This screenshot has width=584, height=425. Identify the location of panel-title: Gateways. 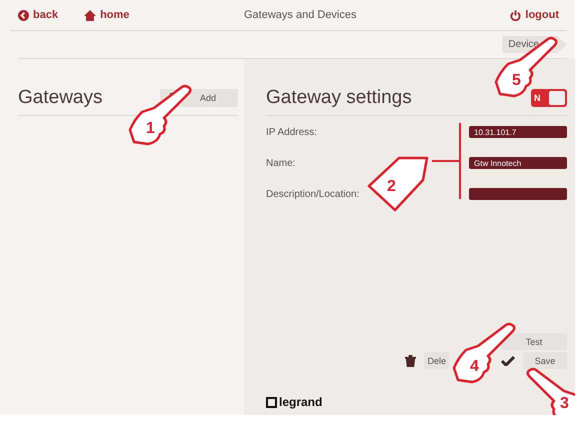
(60, 98).